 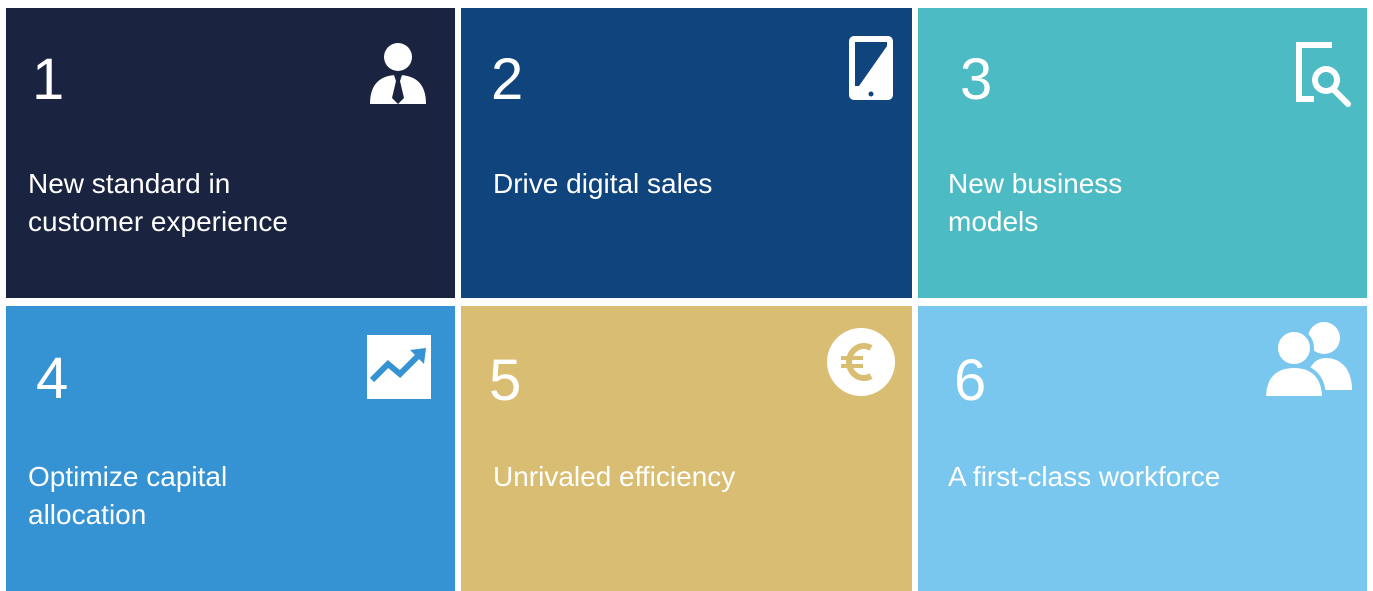 What do you see at coordinates (614, 476) in the screenshot?
I see `tile-title: Unrivaled efficiency` at bounding box center [614, 476].